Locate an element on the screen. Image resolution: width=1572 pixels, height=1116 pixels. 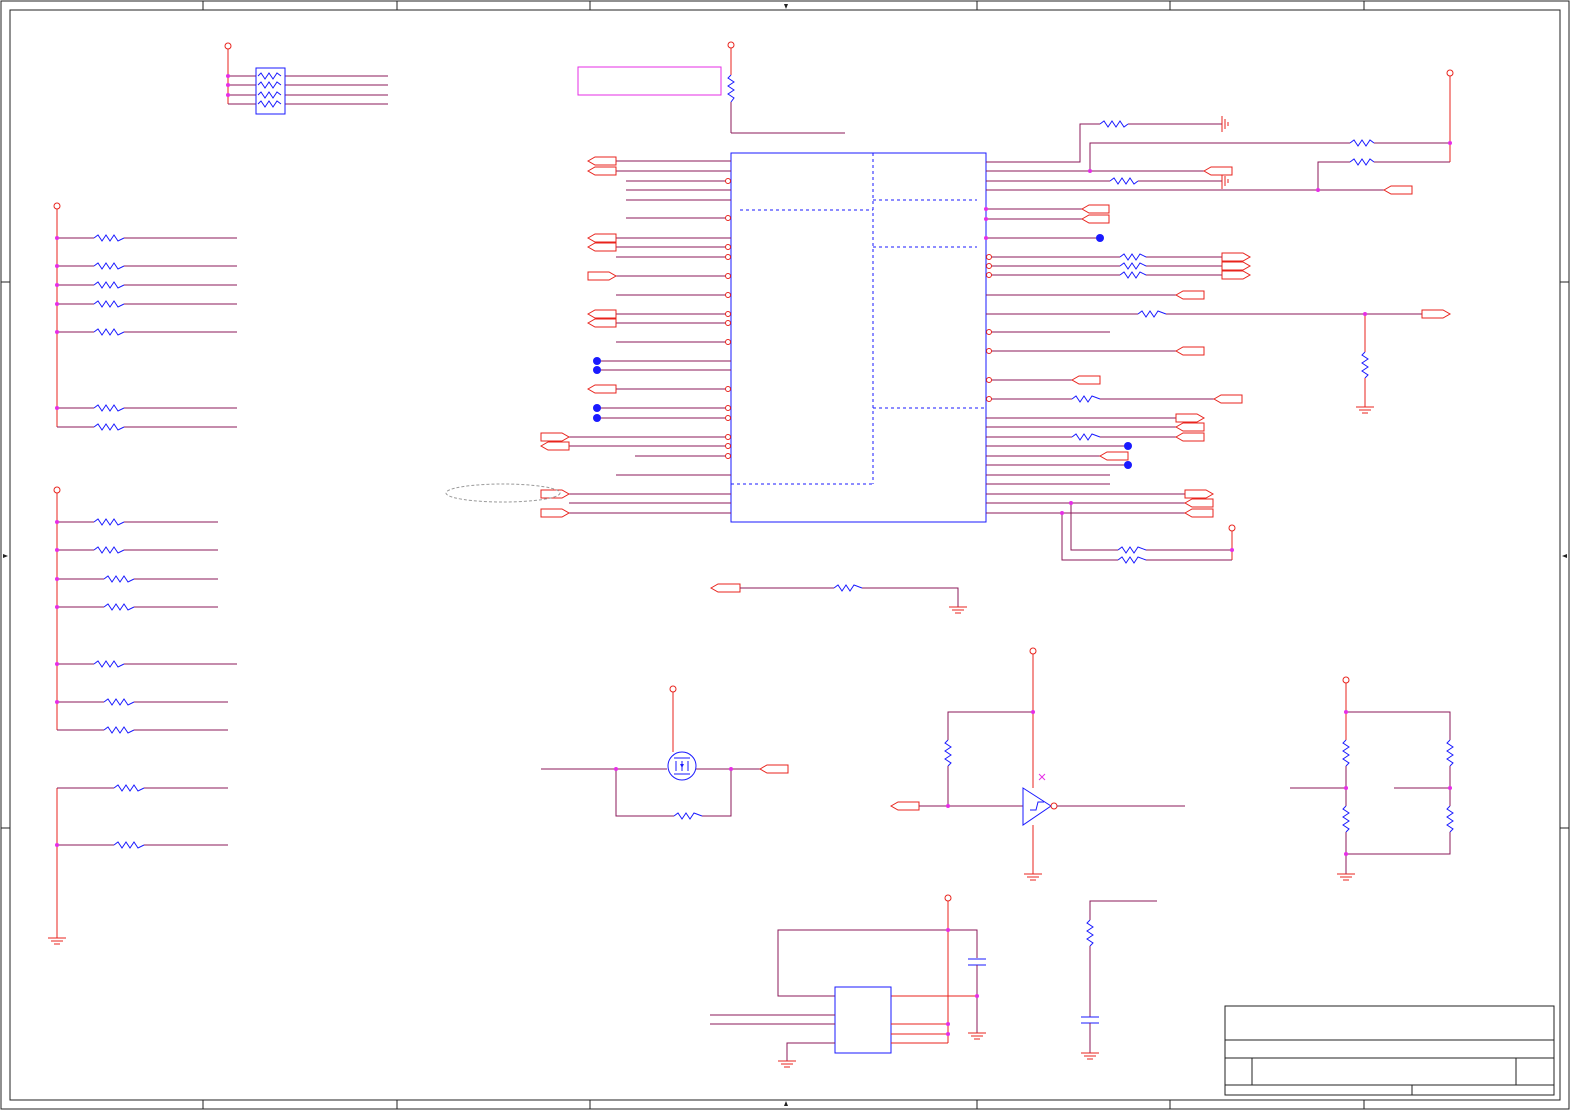
main-ic is located at coordinates (857, 282).